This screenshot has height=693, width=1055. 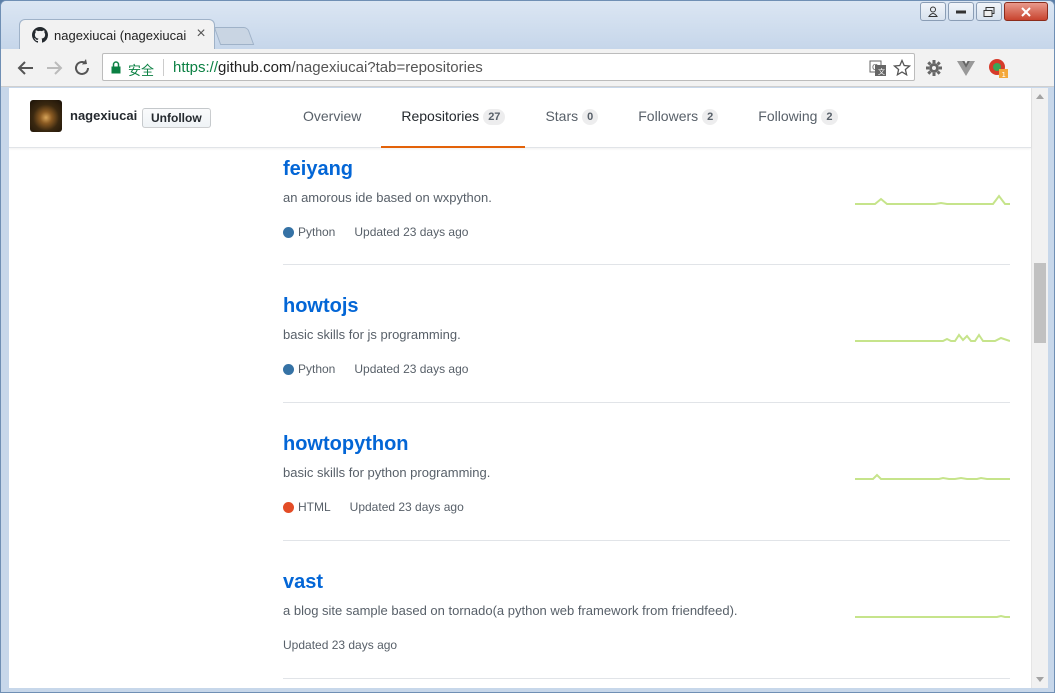 I want to click on unfollow-button: Unfollow, so click(x=176, y=118).